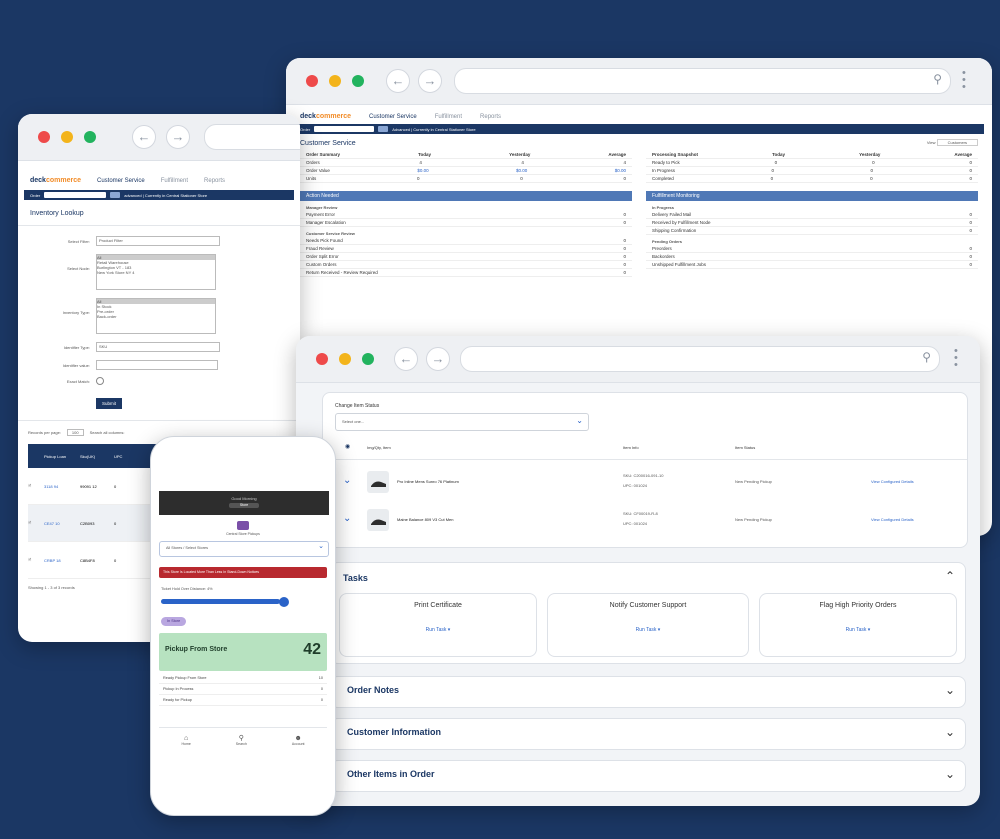 This screenshot has height=839, width=1000. What do you see at coordinates (243, 700) in the screenshot?
I see `list-item: Ready for Pickup 0` at bounding box center [243, 700].